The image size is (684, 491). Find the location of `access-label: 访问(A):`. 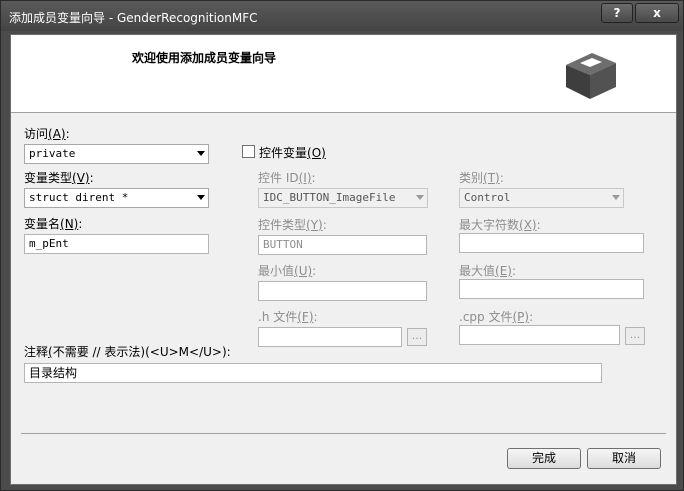

access-label: 访问(A): is located at coordinates (47, 134).